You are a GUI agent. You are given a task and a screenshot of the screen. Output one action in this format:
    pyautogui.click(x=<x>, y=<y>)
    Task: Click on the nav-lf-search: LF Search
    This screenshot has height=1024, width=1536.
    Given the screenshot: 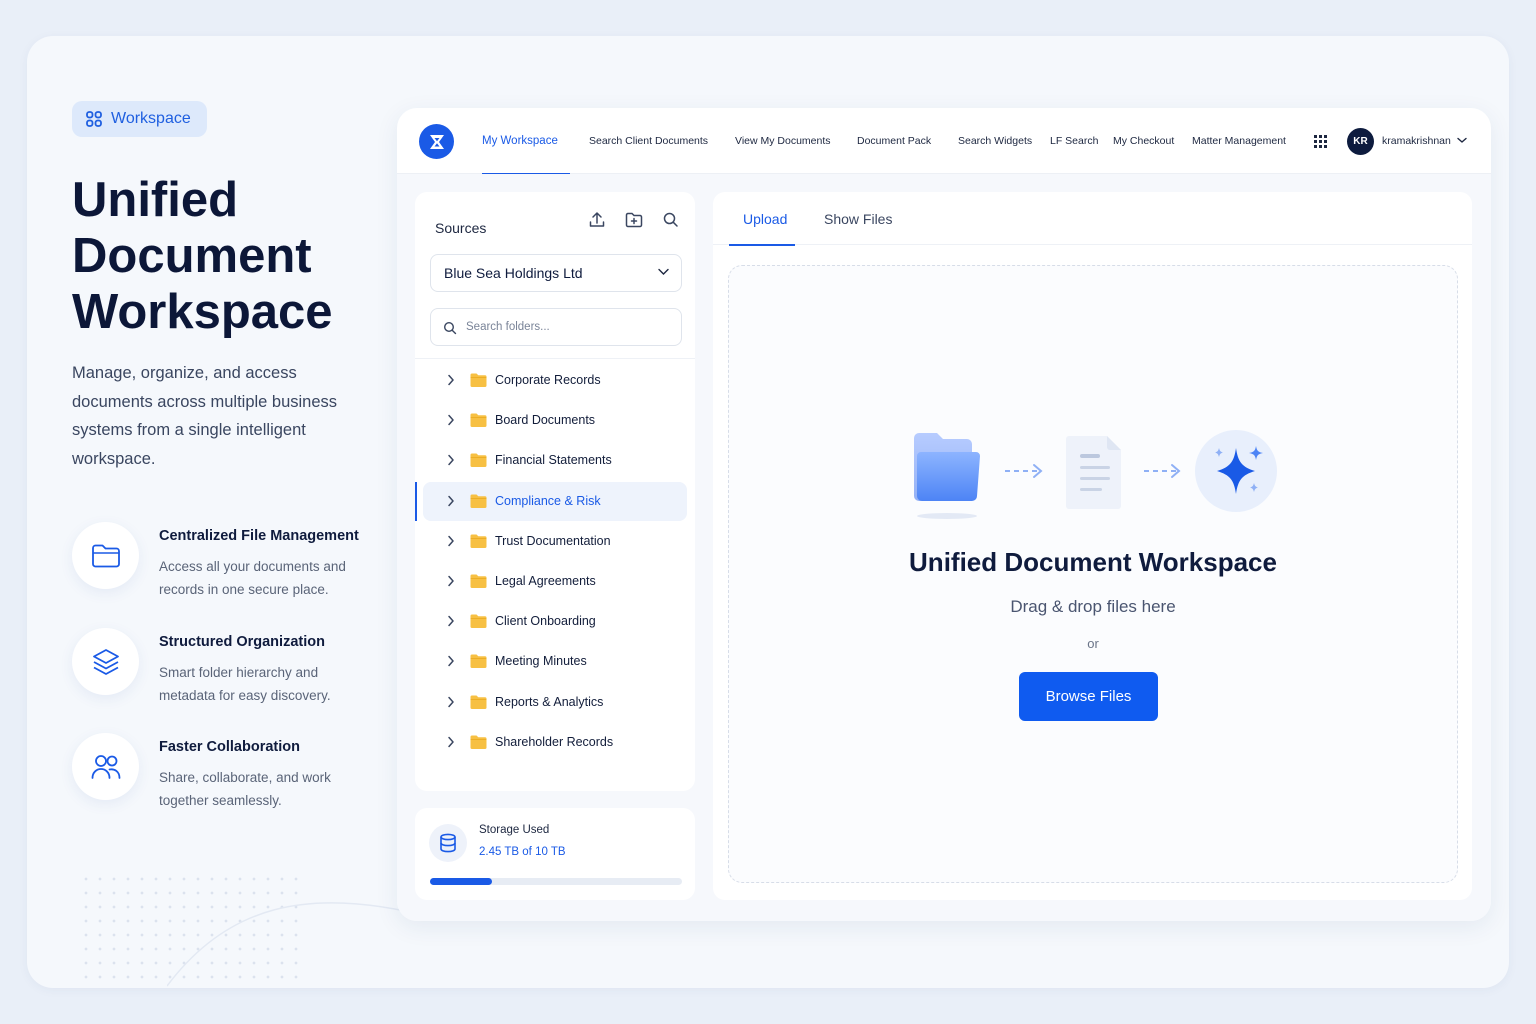 What is the action you would take?
    pyautogui.click(x=1074, y=141)
    